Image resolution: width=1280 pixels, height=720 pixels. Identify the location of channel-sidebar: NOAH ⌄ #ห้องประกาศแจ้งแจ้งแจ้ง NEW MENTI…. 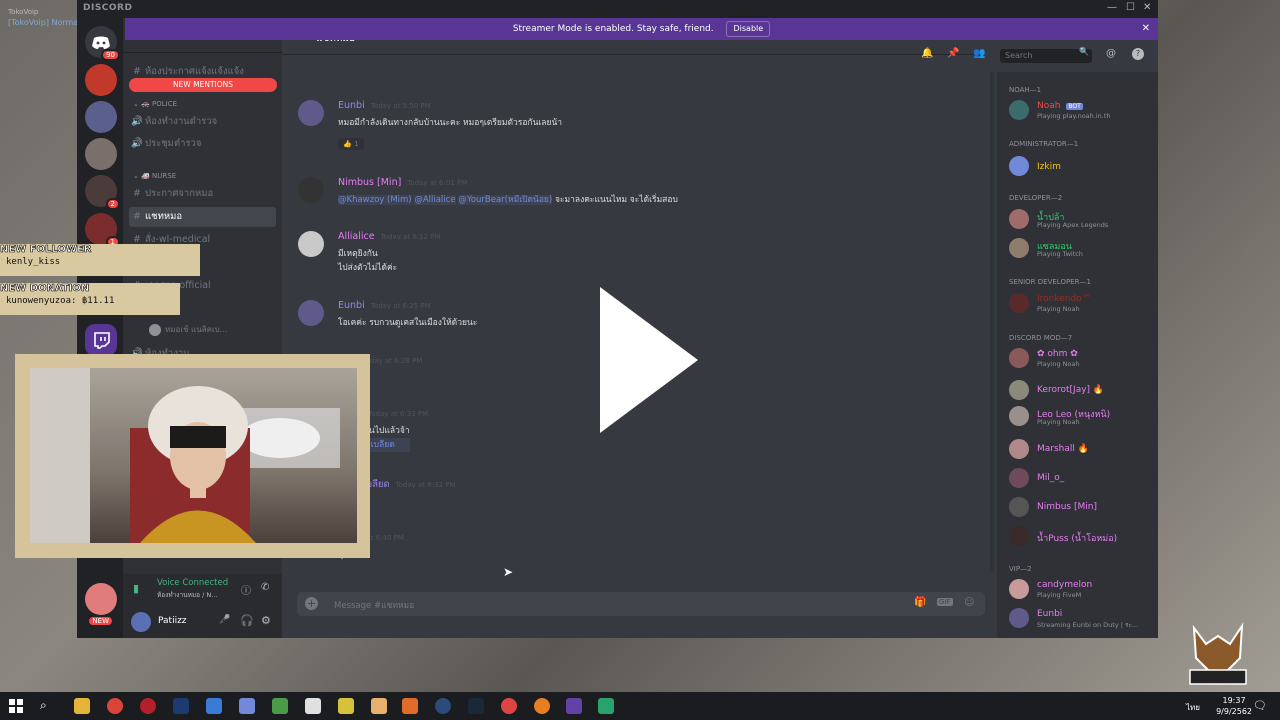
(202, 328).